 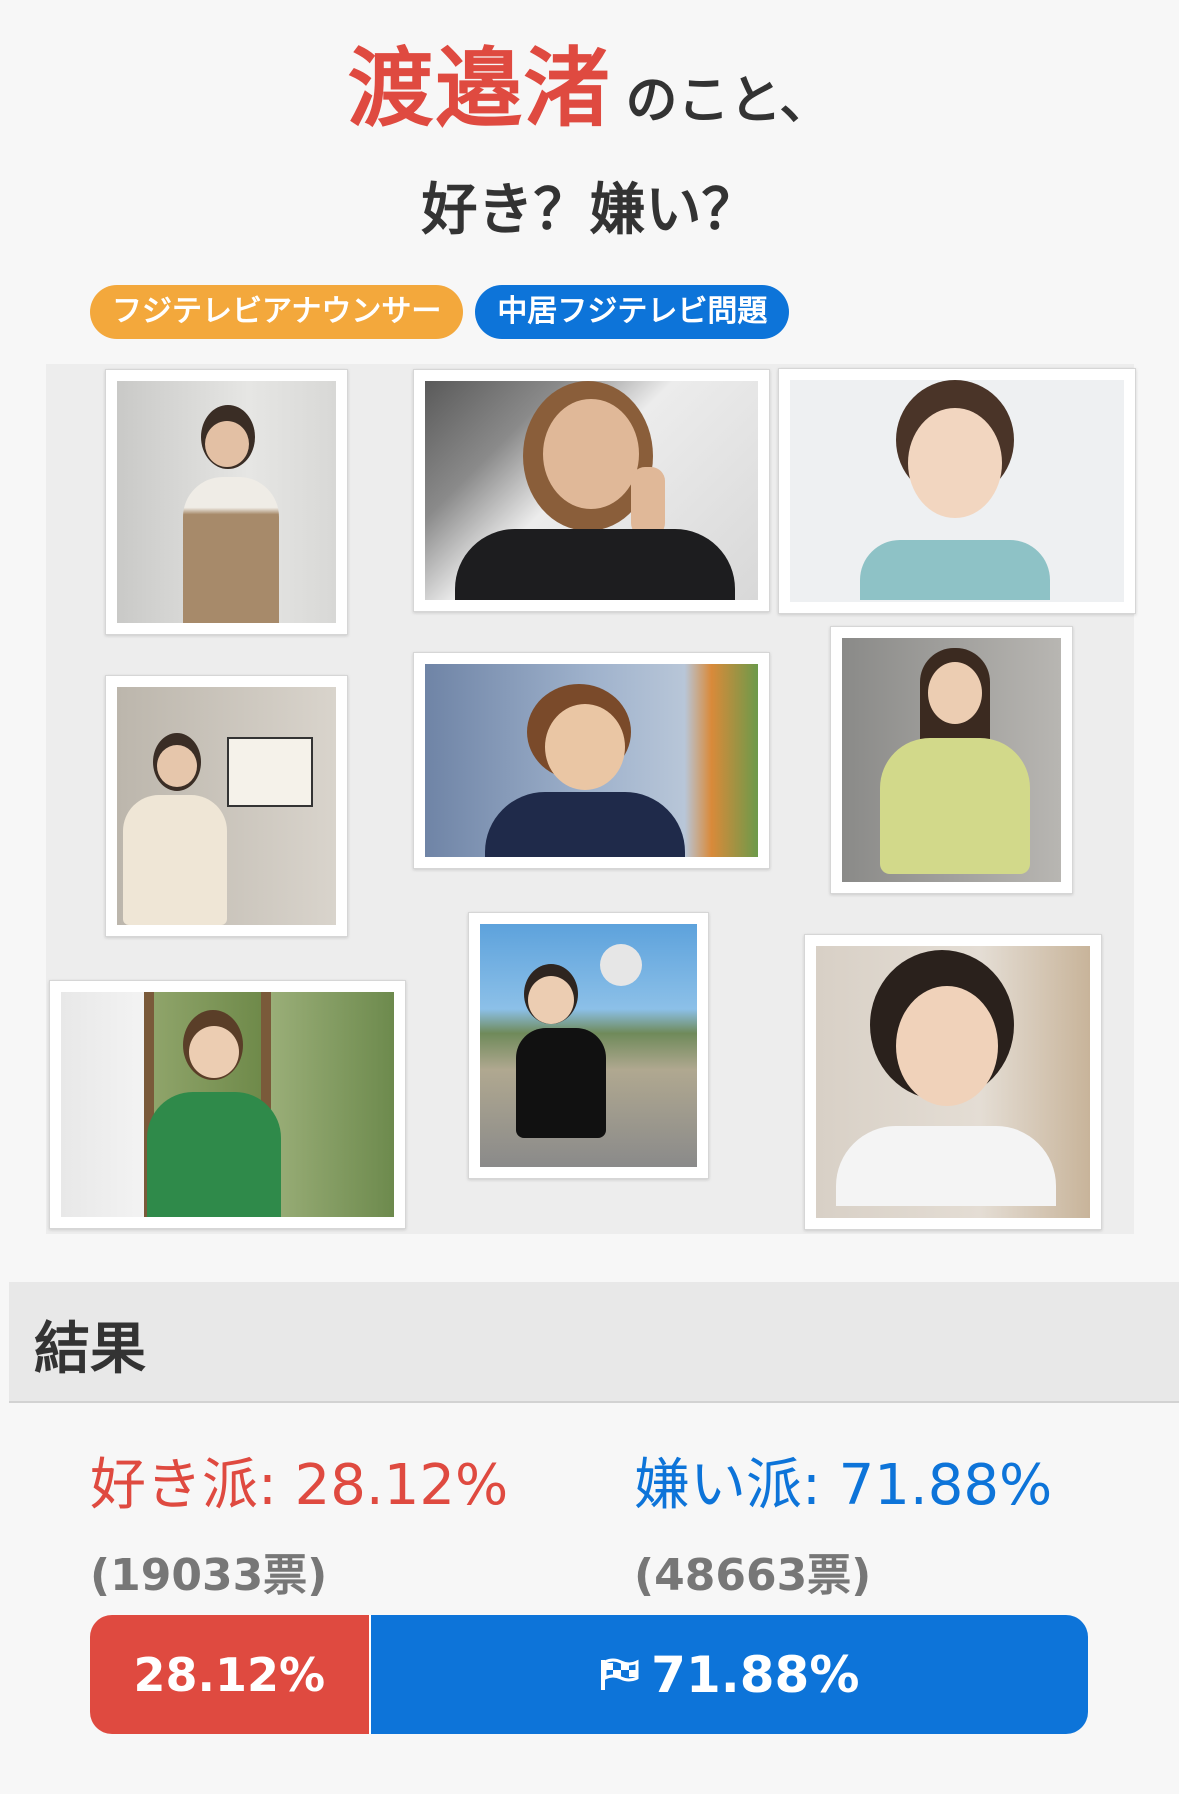 What do you see at coordinates (589, 210) in the screenshot?
I see `page-question: 好き？嫌い？` at bounding box center [589, 210].